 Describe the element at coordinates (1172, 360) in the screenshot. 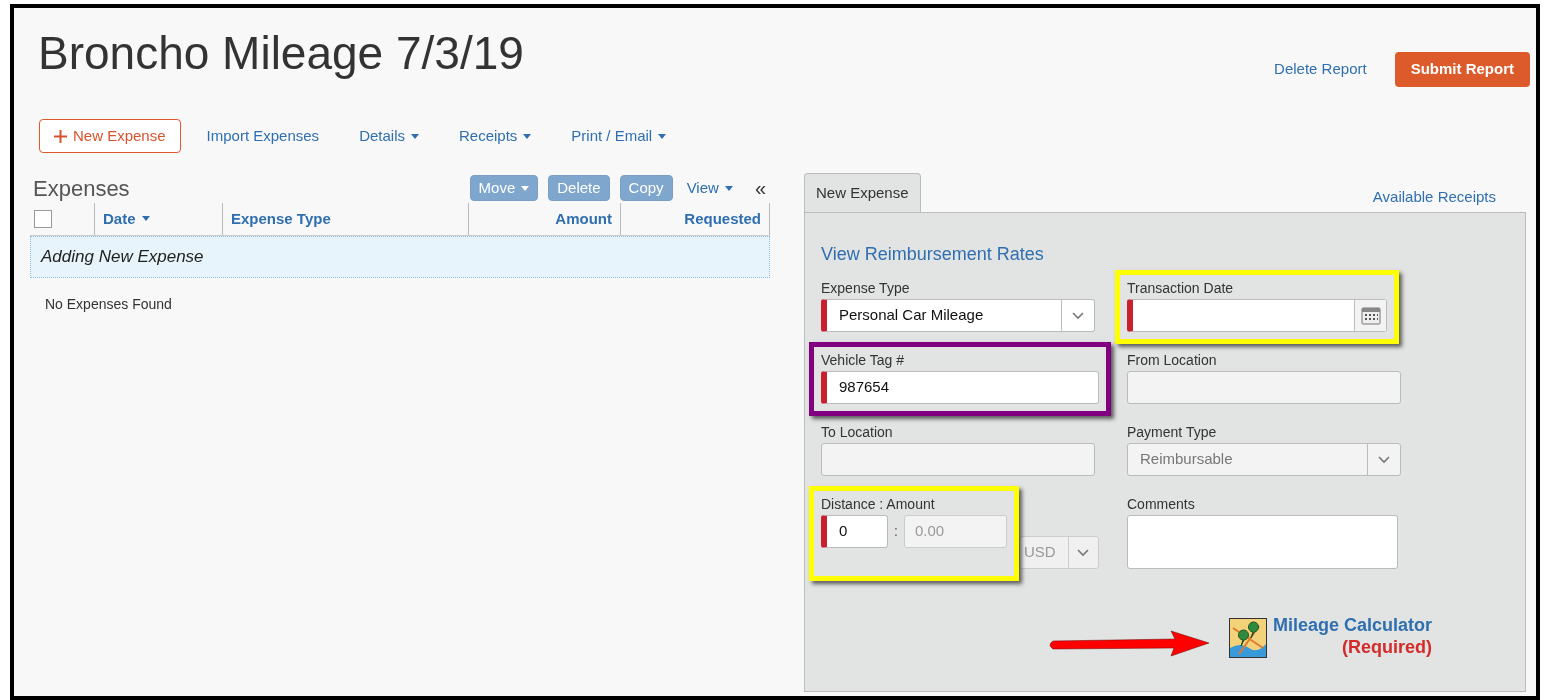

I see `field-label: From Location` at that location.